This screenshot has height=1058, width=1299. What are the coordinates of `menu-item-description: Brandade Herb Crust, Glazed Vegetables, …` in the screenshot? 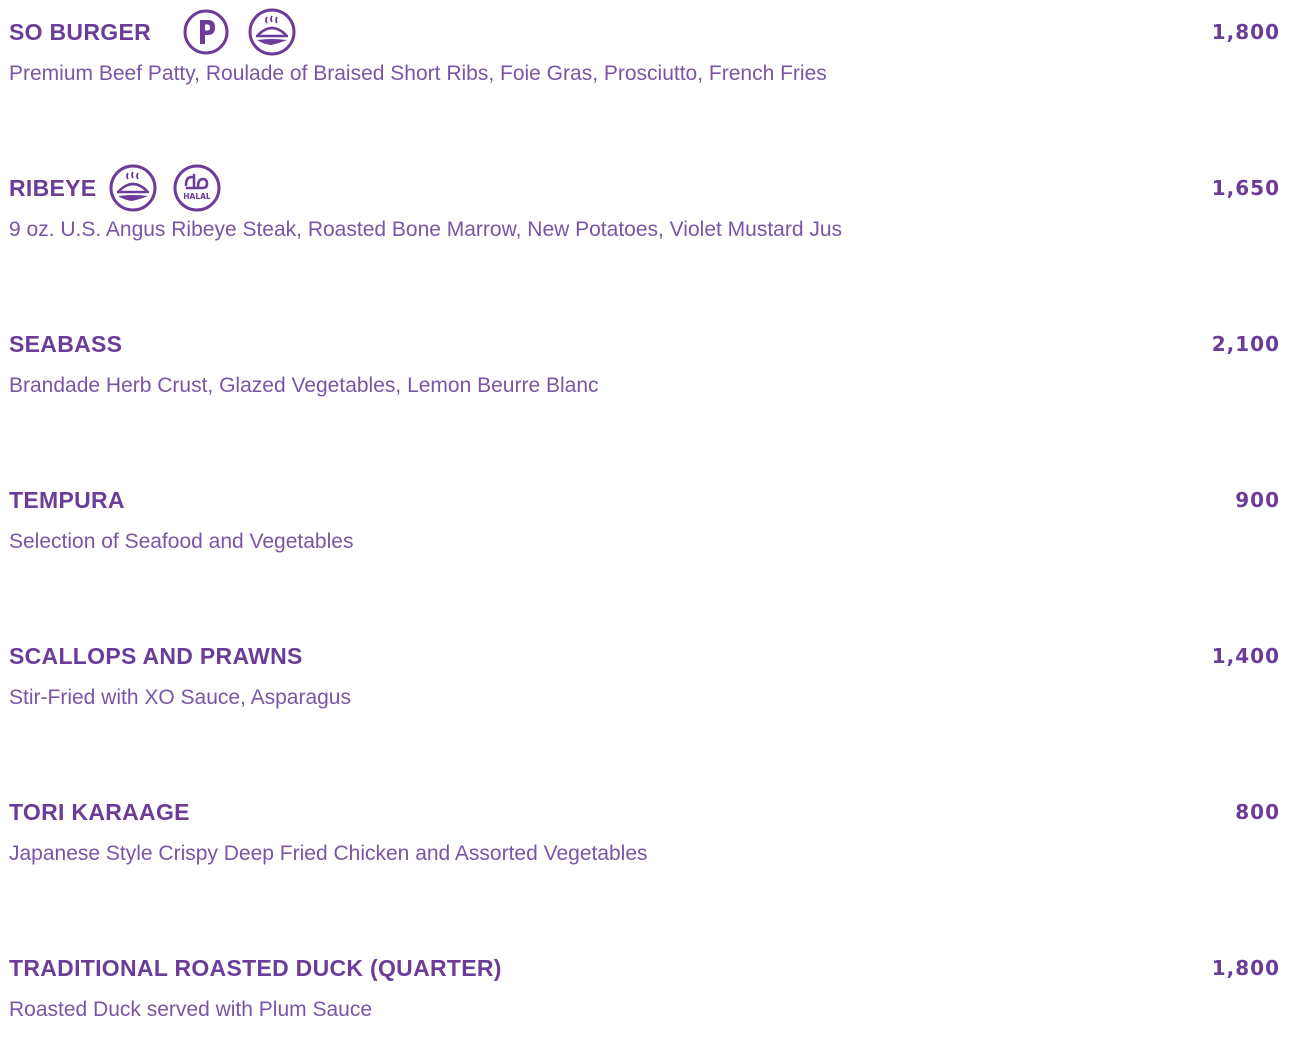 It's located at (304, 385).